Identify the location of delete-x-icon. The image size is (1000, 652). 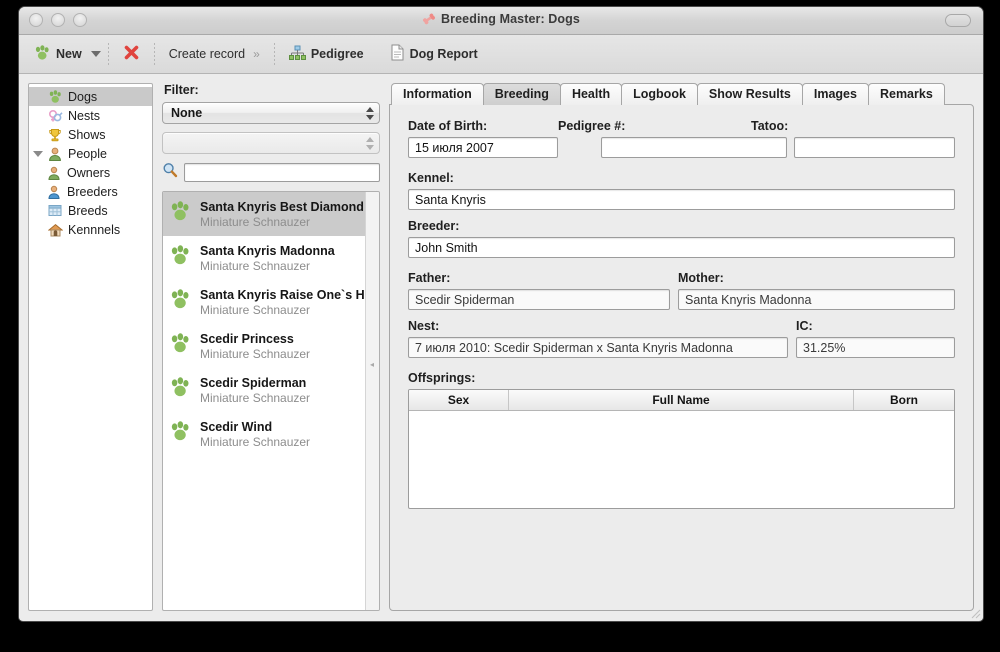
(131, 54).